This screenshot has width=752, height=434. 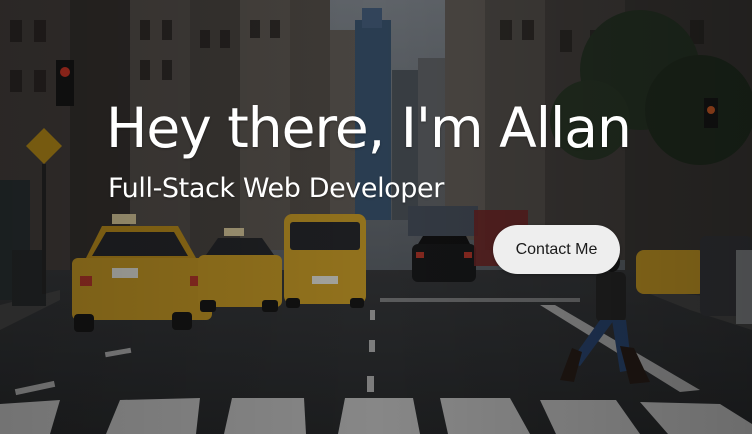 What do you see at coordinates (556, 249) in the screenshot?
I see `contact-me-button: Contact Me` at bounding box center [556, 249].